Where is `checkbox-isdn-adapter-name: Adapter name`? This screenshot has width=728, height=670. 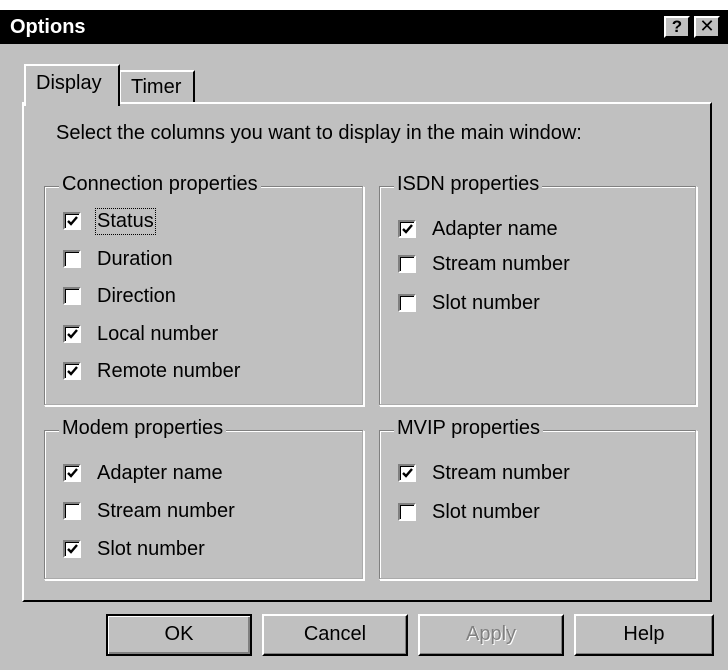
checkbox-isdn-adapter-name: Adapter name is located at coordinates (478, 229).